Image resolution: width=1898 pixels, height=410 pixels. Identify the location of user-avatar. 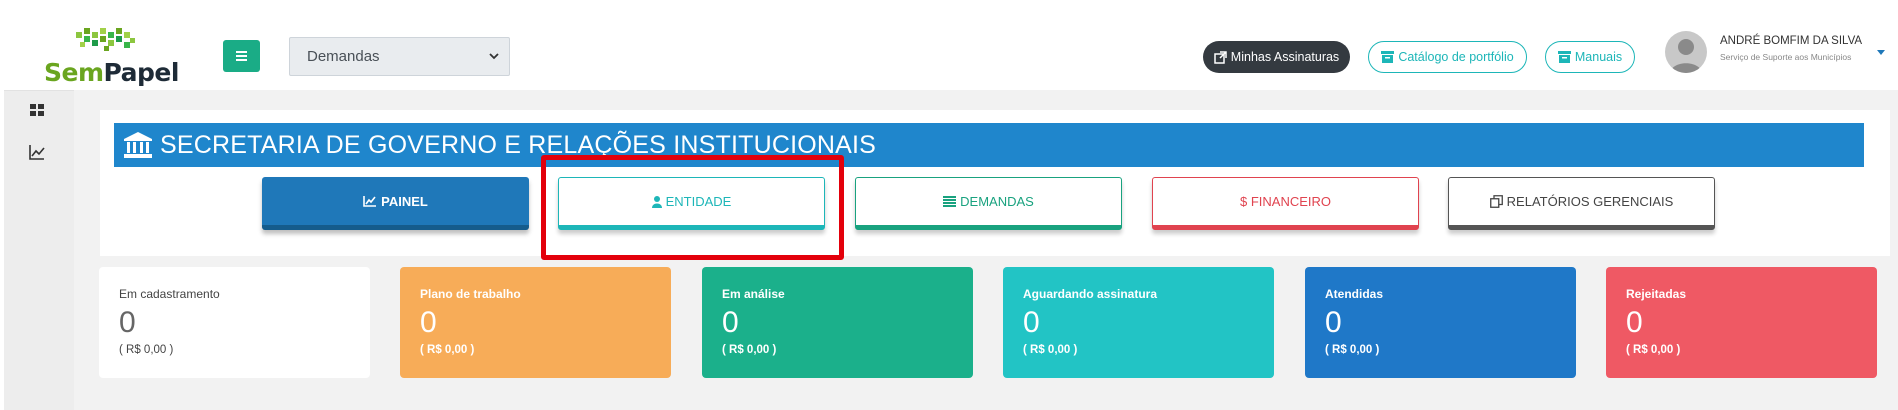
(1686, 52).